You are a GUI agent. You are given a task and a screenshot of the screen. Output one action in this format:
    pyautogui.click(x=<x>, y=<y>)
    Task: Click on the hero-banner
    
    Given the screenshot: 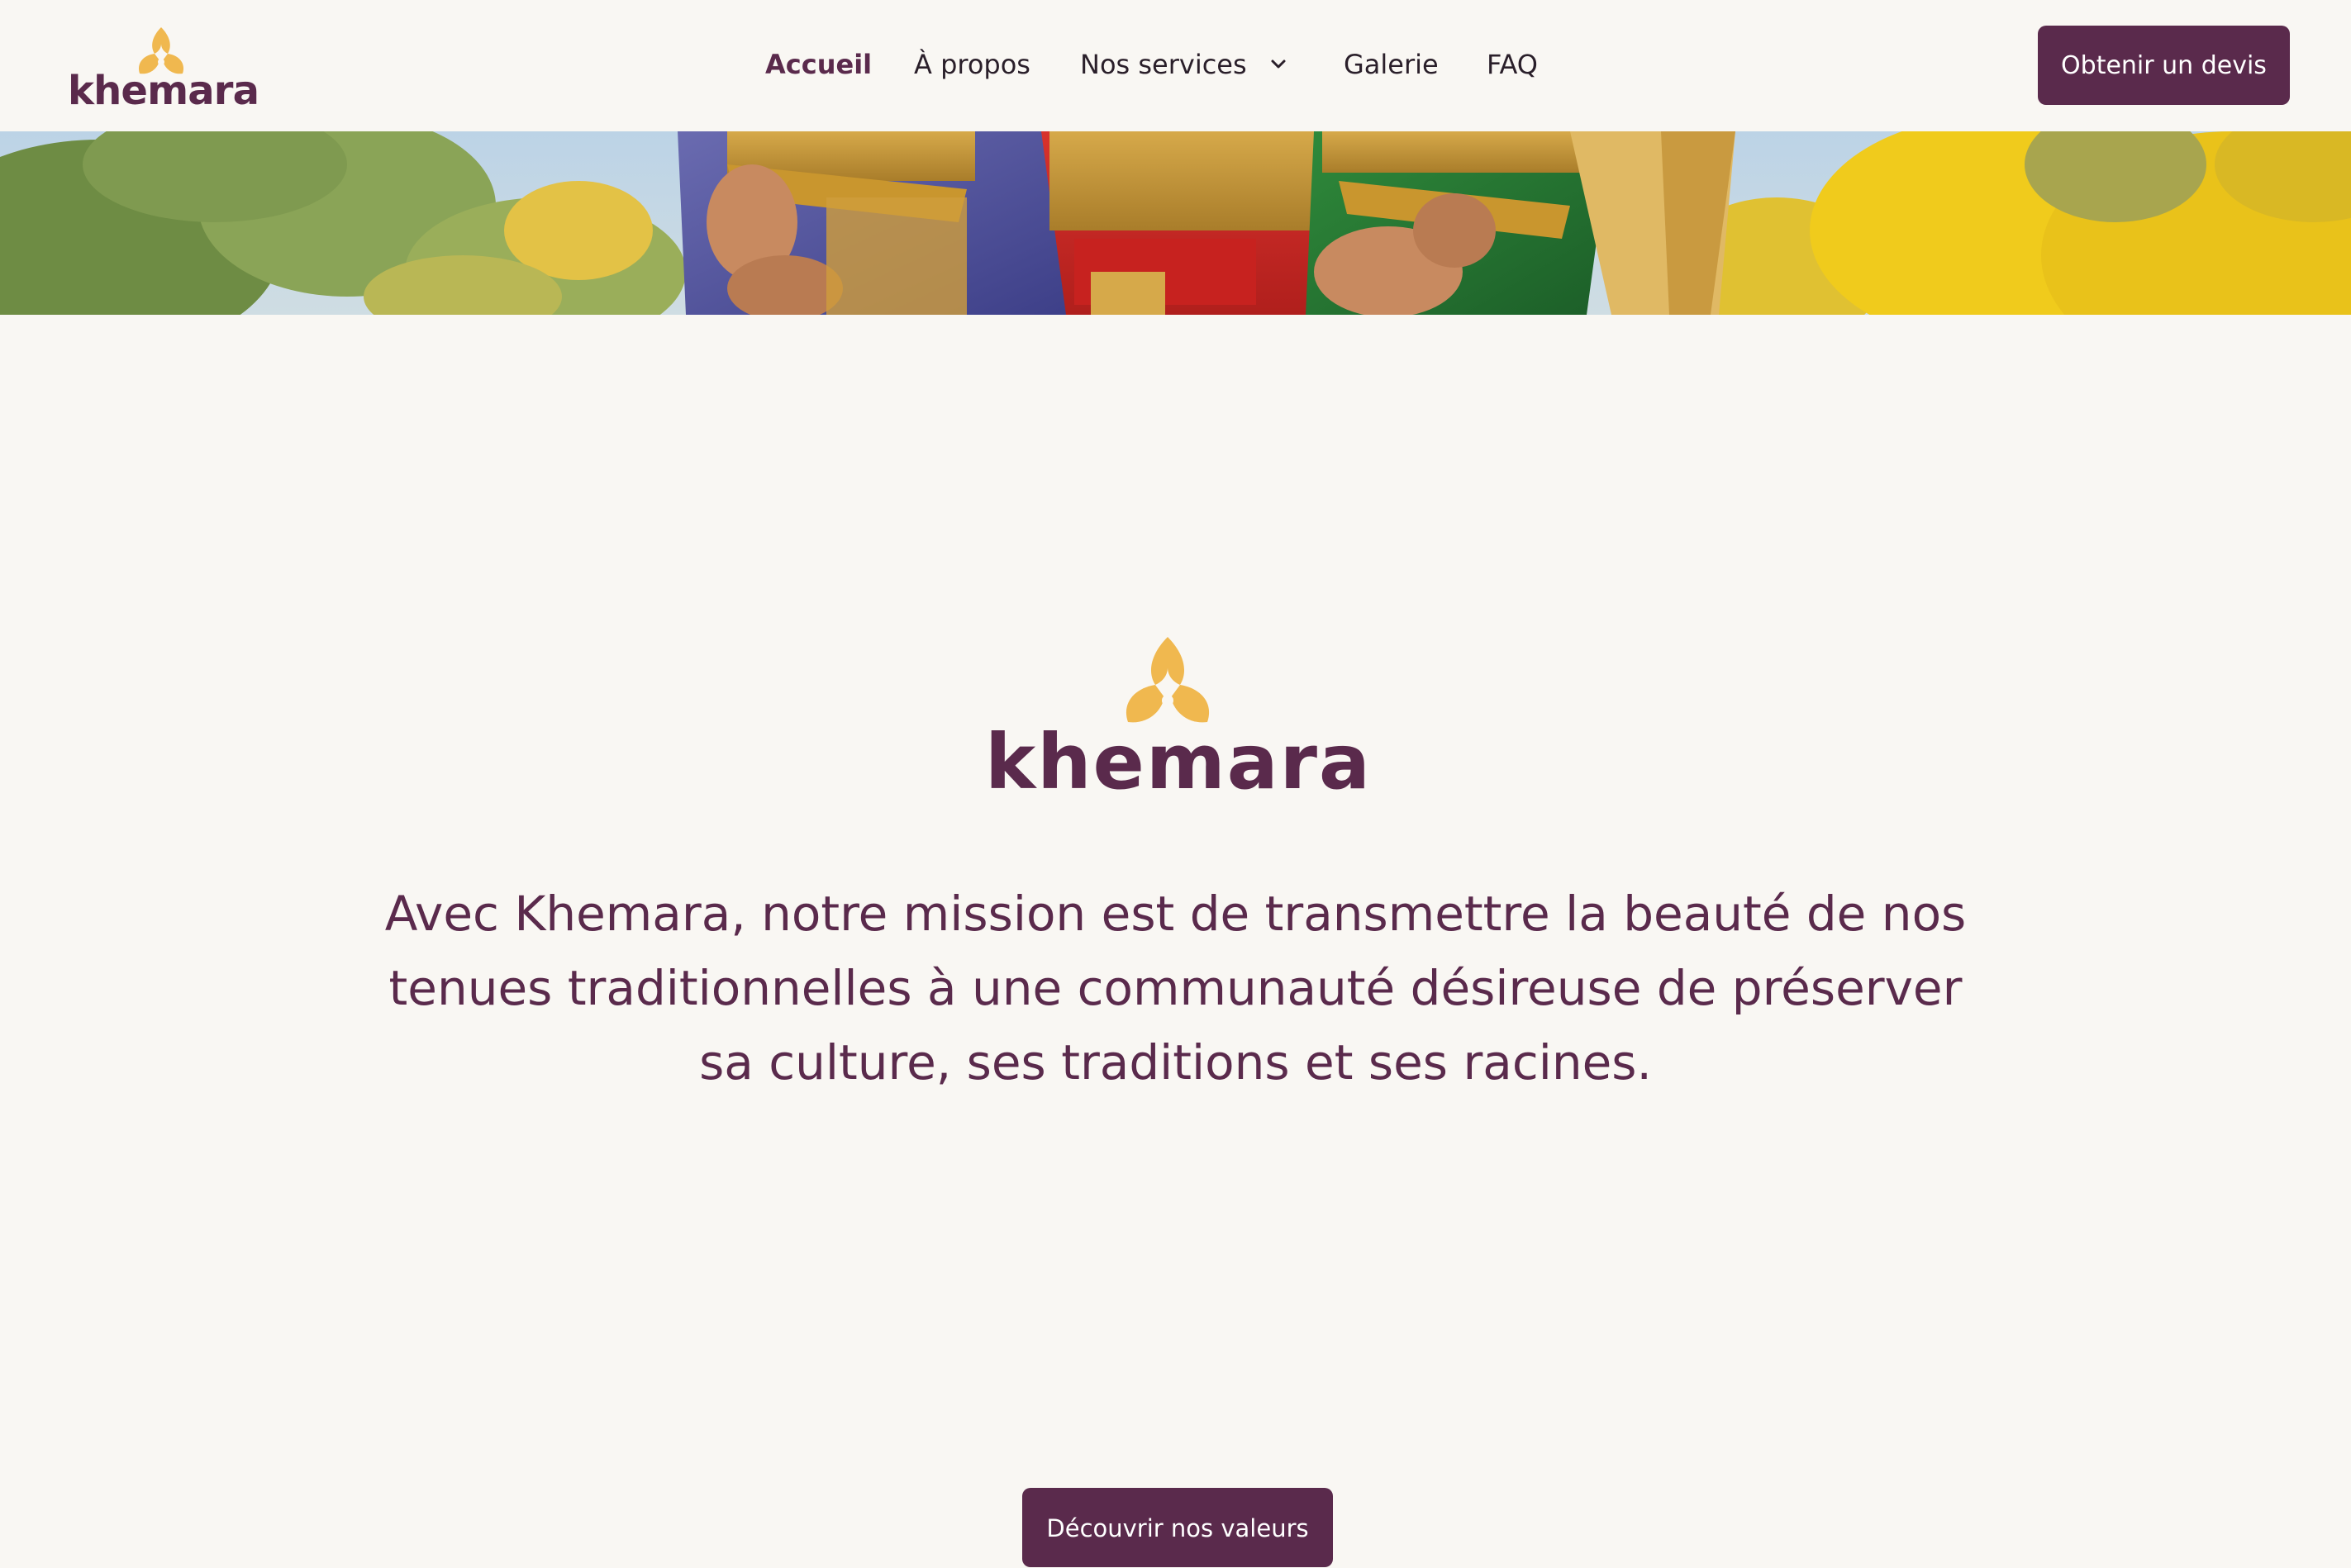 What is the action you would take?
    pyautogui.click(x=1175, y=223)
    